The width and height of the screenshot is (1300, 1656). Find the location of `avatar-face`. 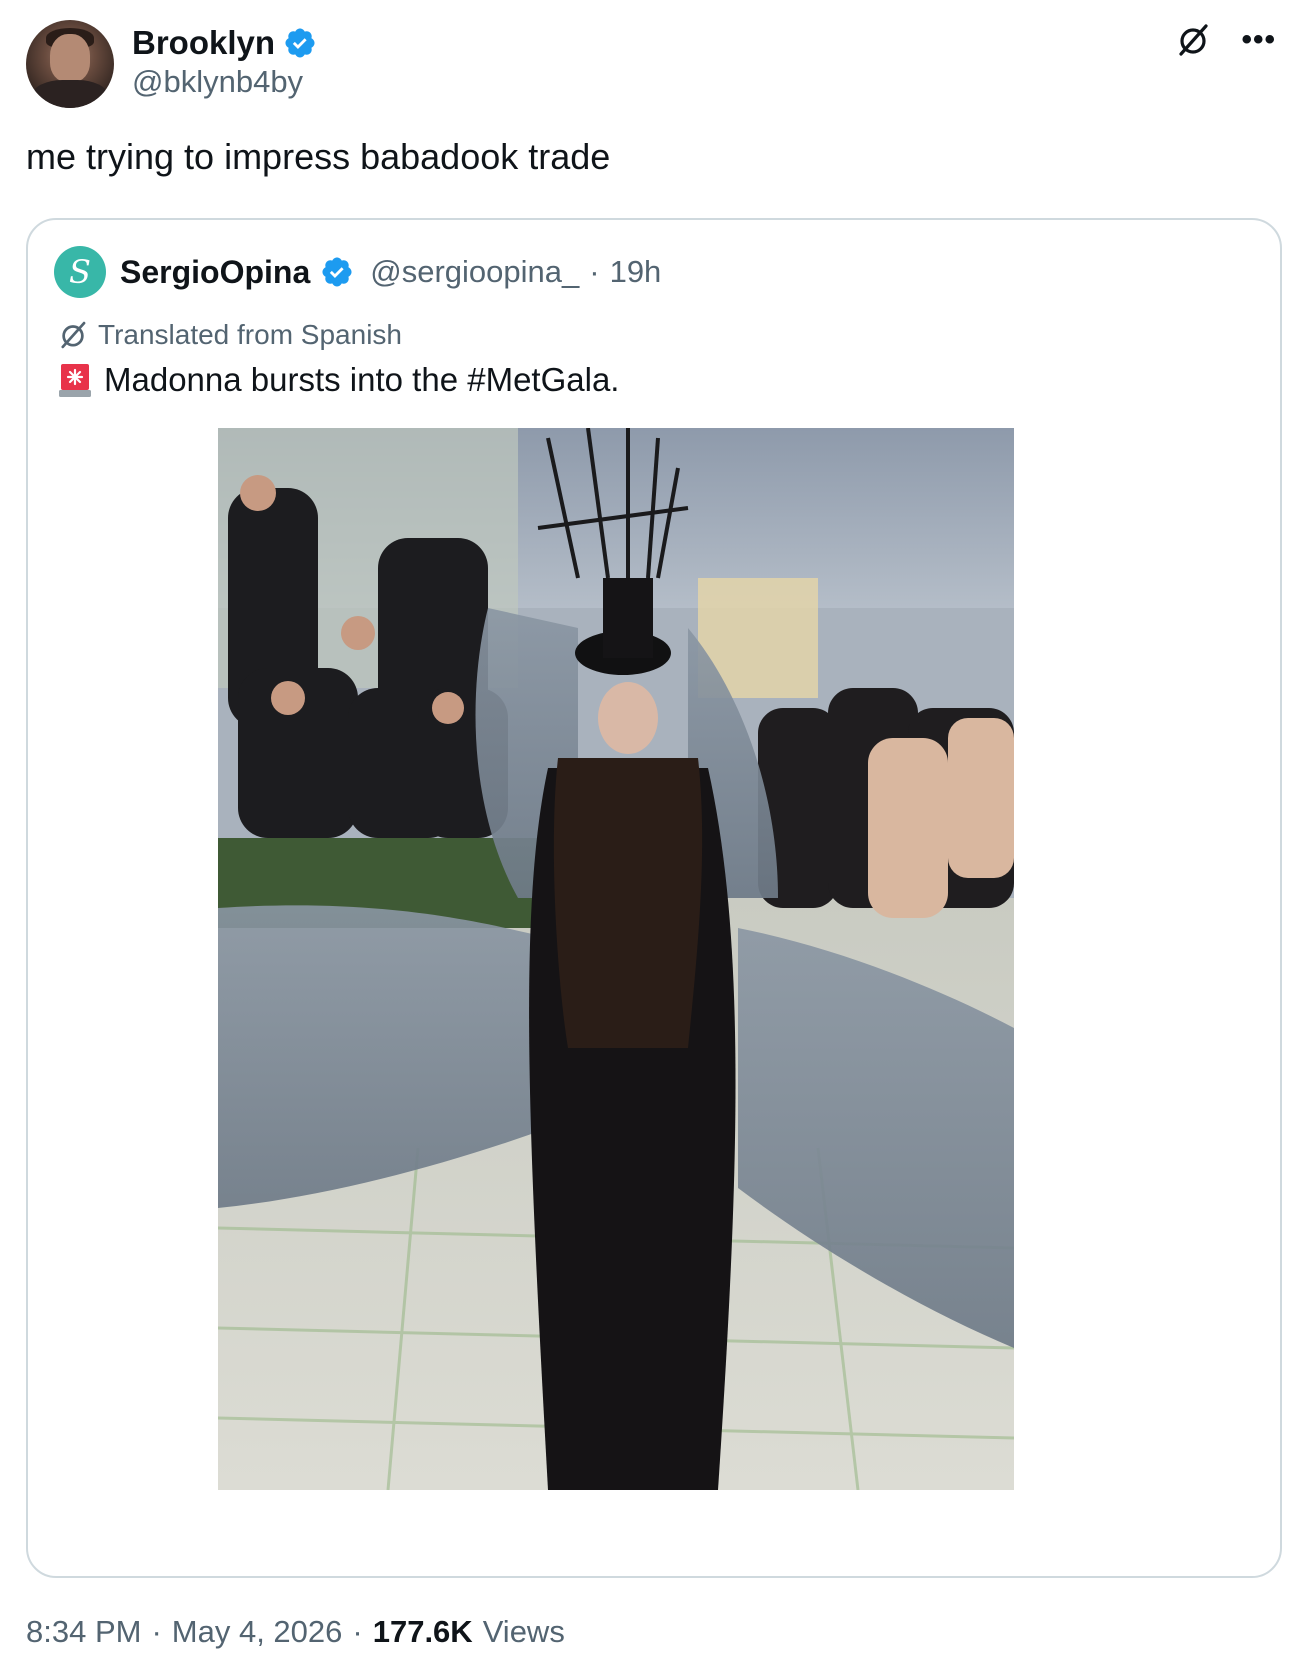

avatar-face is located at coordinates (70, 58).